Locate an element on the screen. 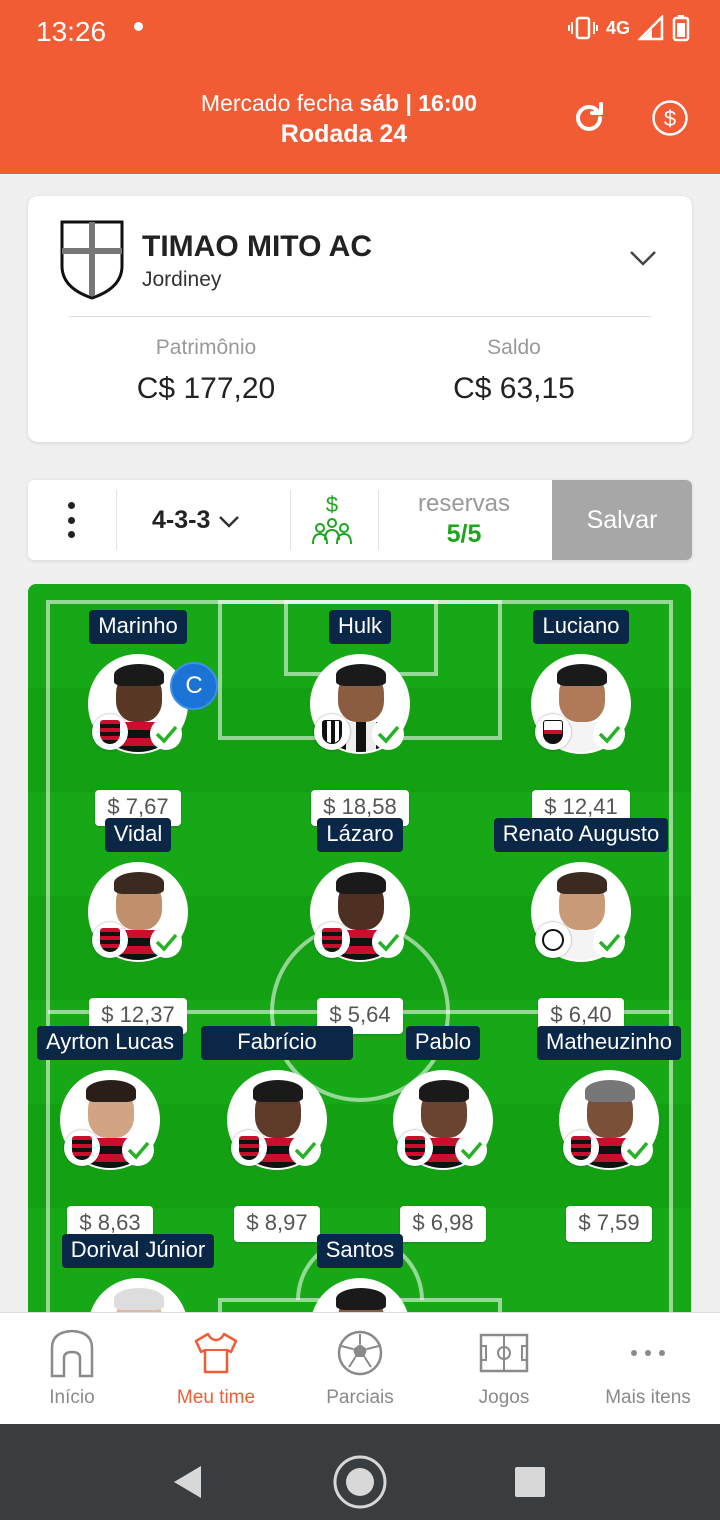 This screenshot has height=1520, width=720. vibrate-icon is located at coordinates (582, 28).